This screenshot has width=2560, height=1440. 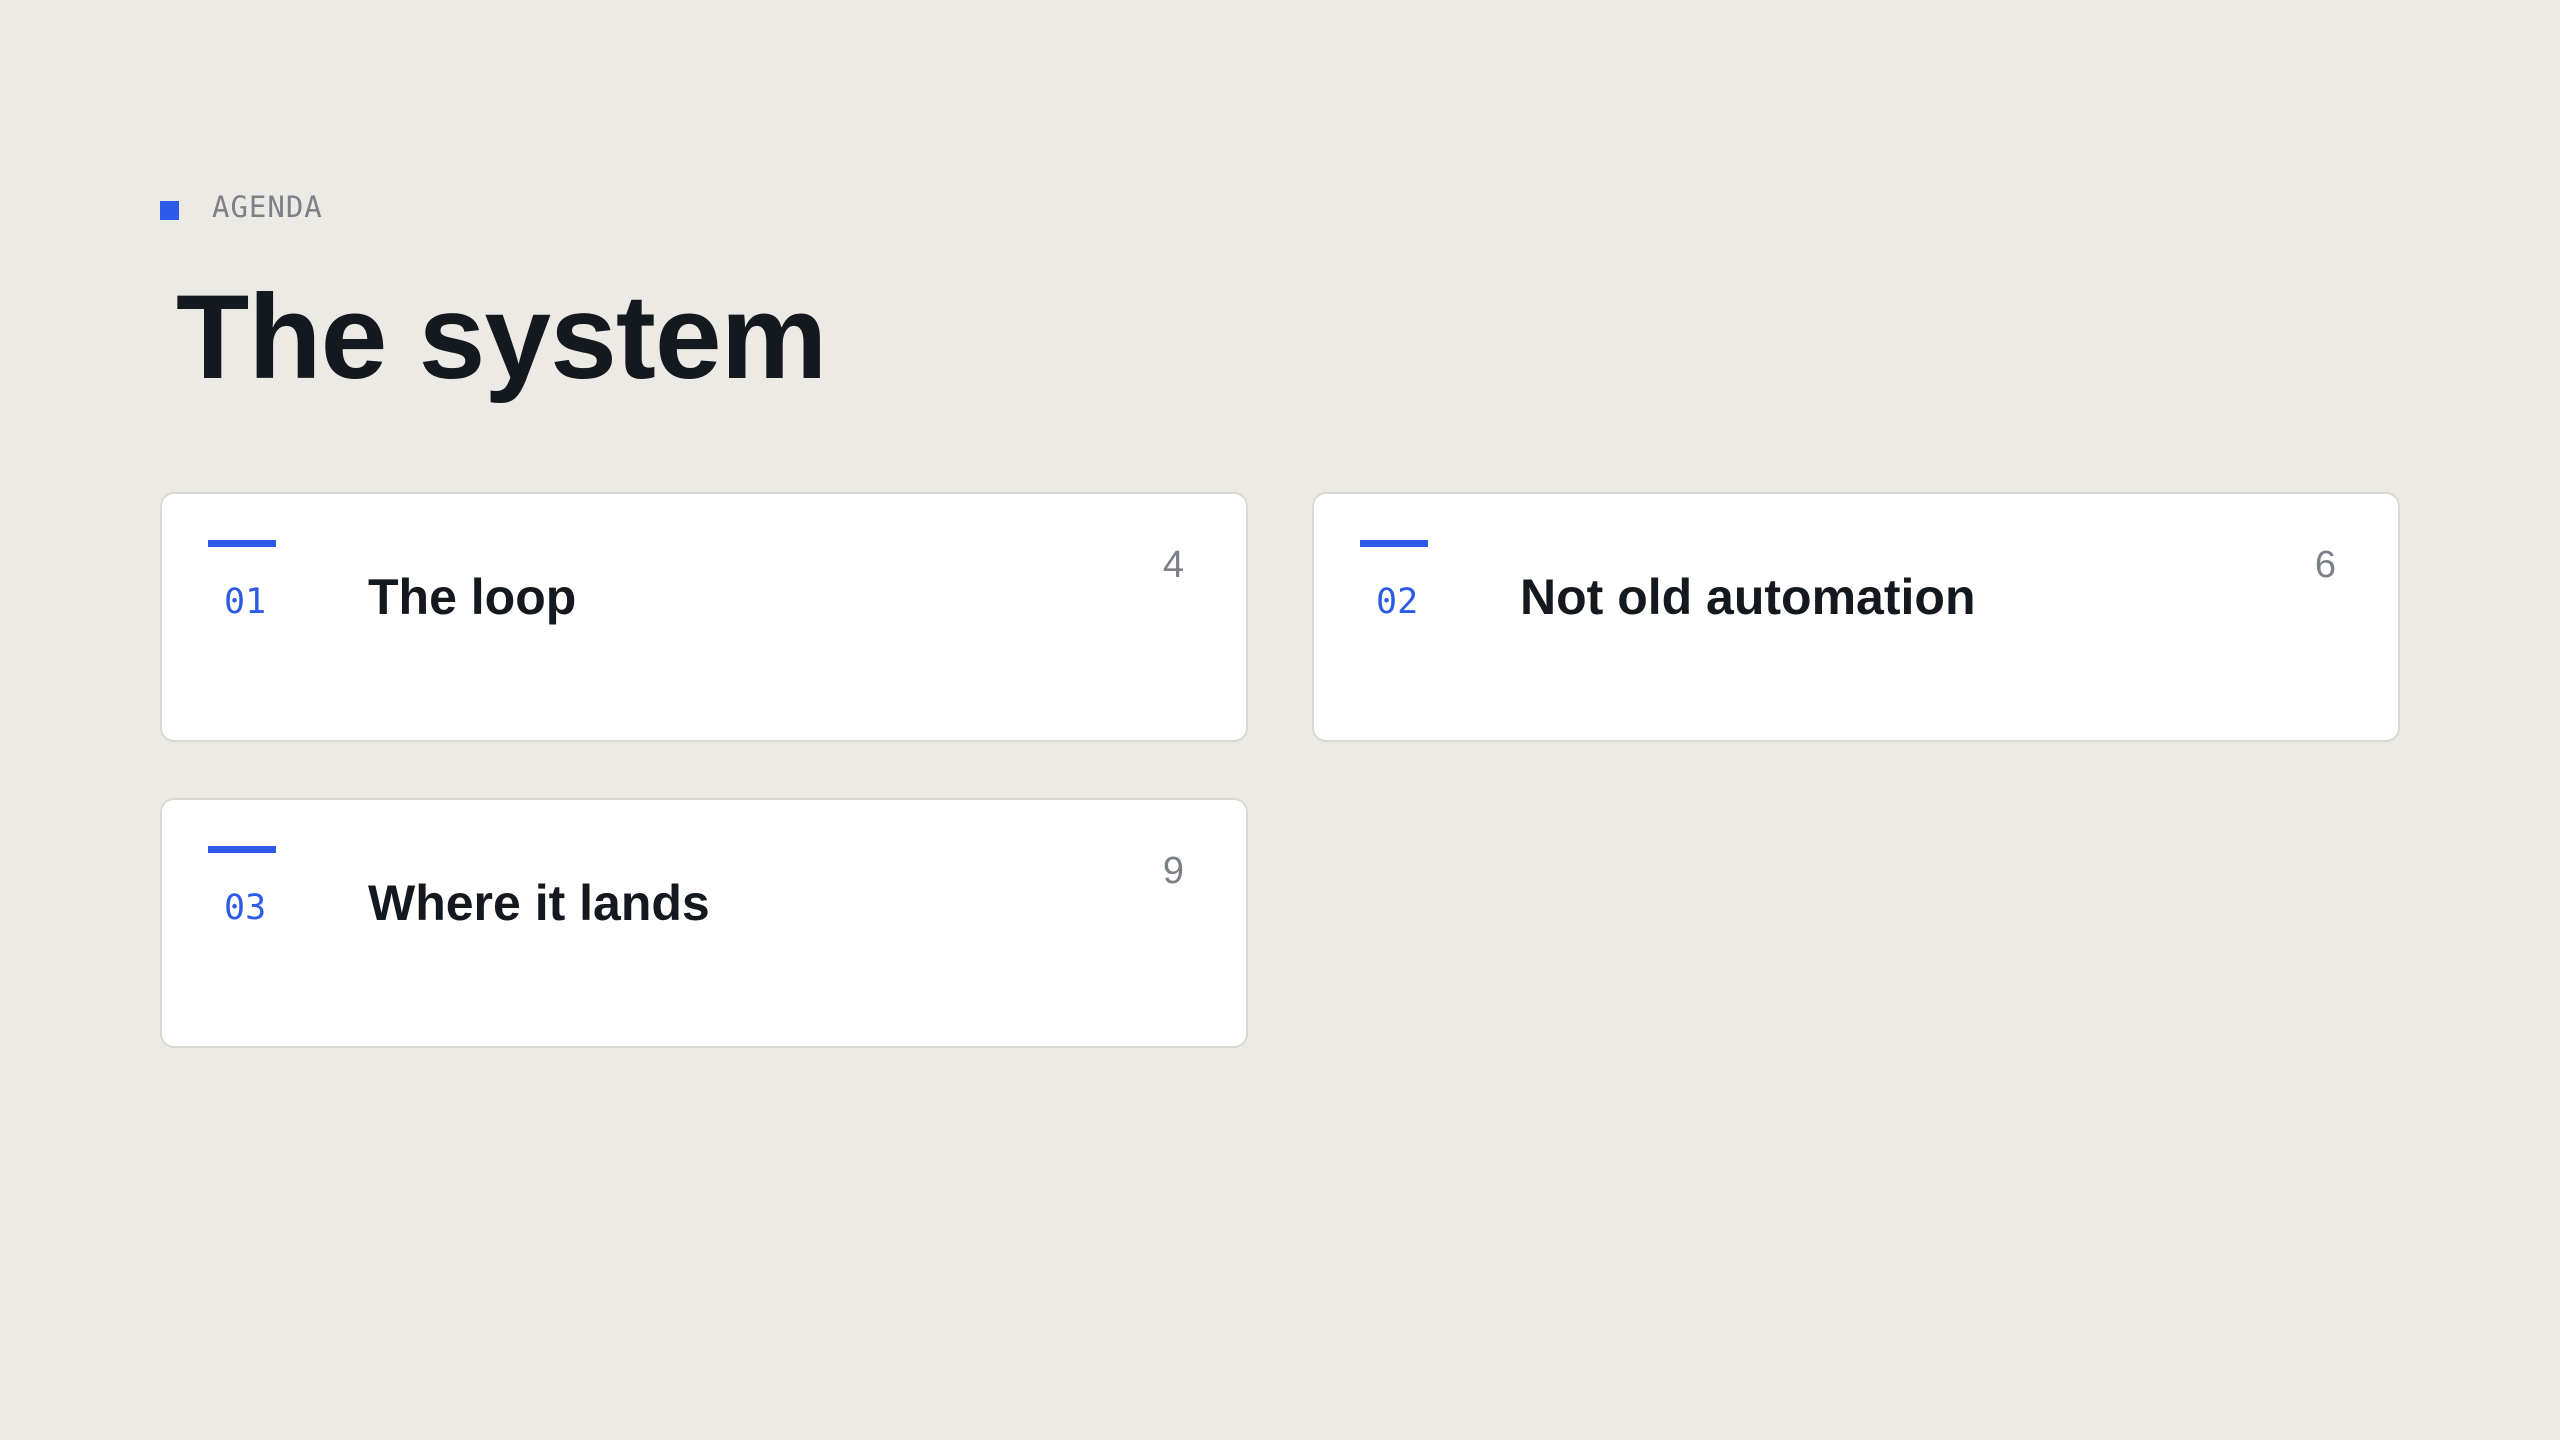 What do you see at coordinates (704, 617) in the screenshot?
I see `agenda-card: 01 The loop 4` at bounding box center [704, 617].